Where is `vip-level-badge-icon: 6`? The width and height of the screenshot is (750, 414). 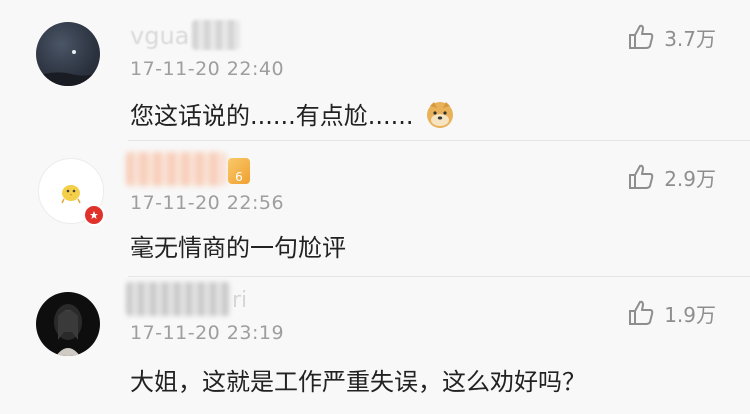 vip-level-badge-icon: 6 is located at coordinates (239, 171).